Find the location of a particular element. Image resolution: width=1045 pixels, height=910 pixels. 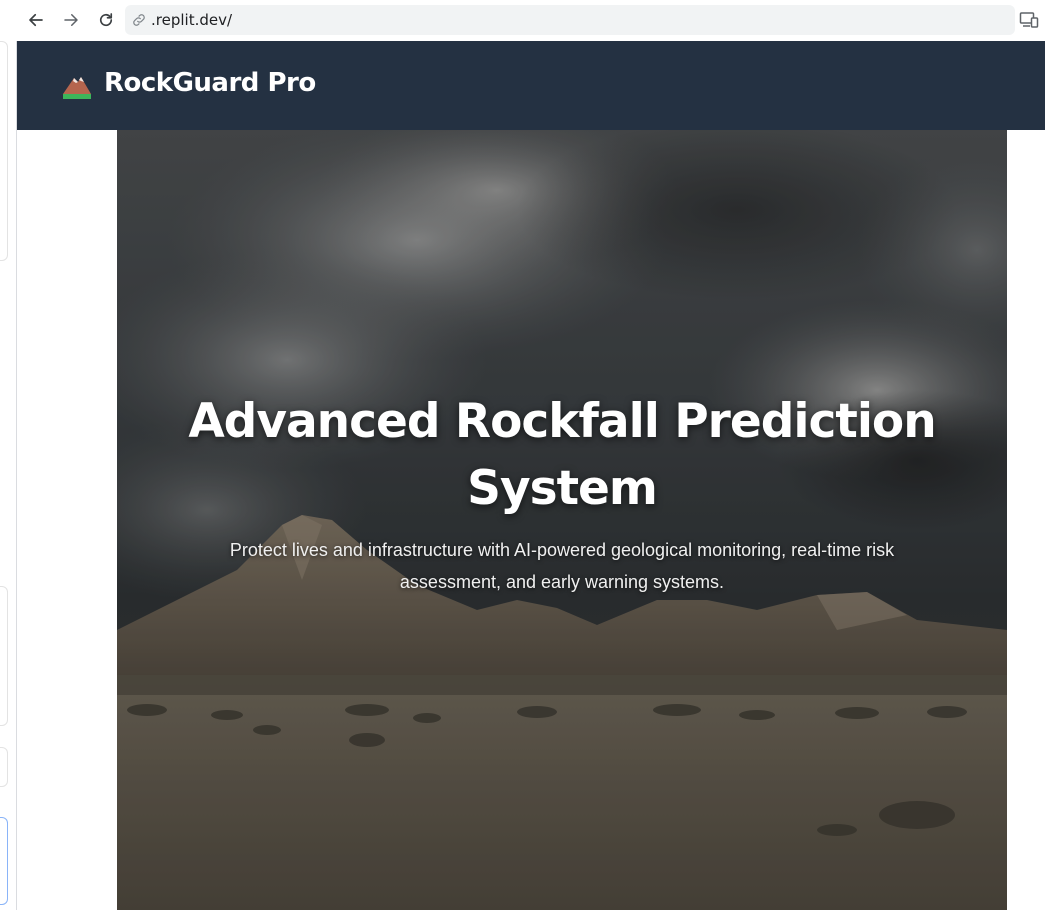

browser-toolbar: .replit.dev/ is located at coordinates (522, 20).